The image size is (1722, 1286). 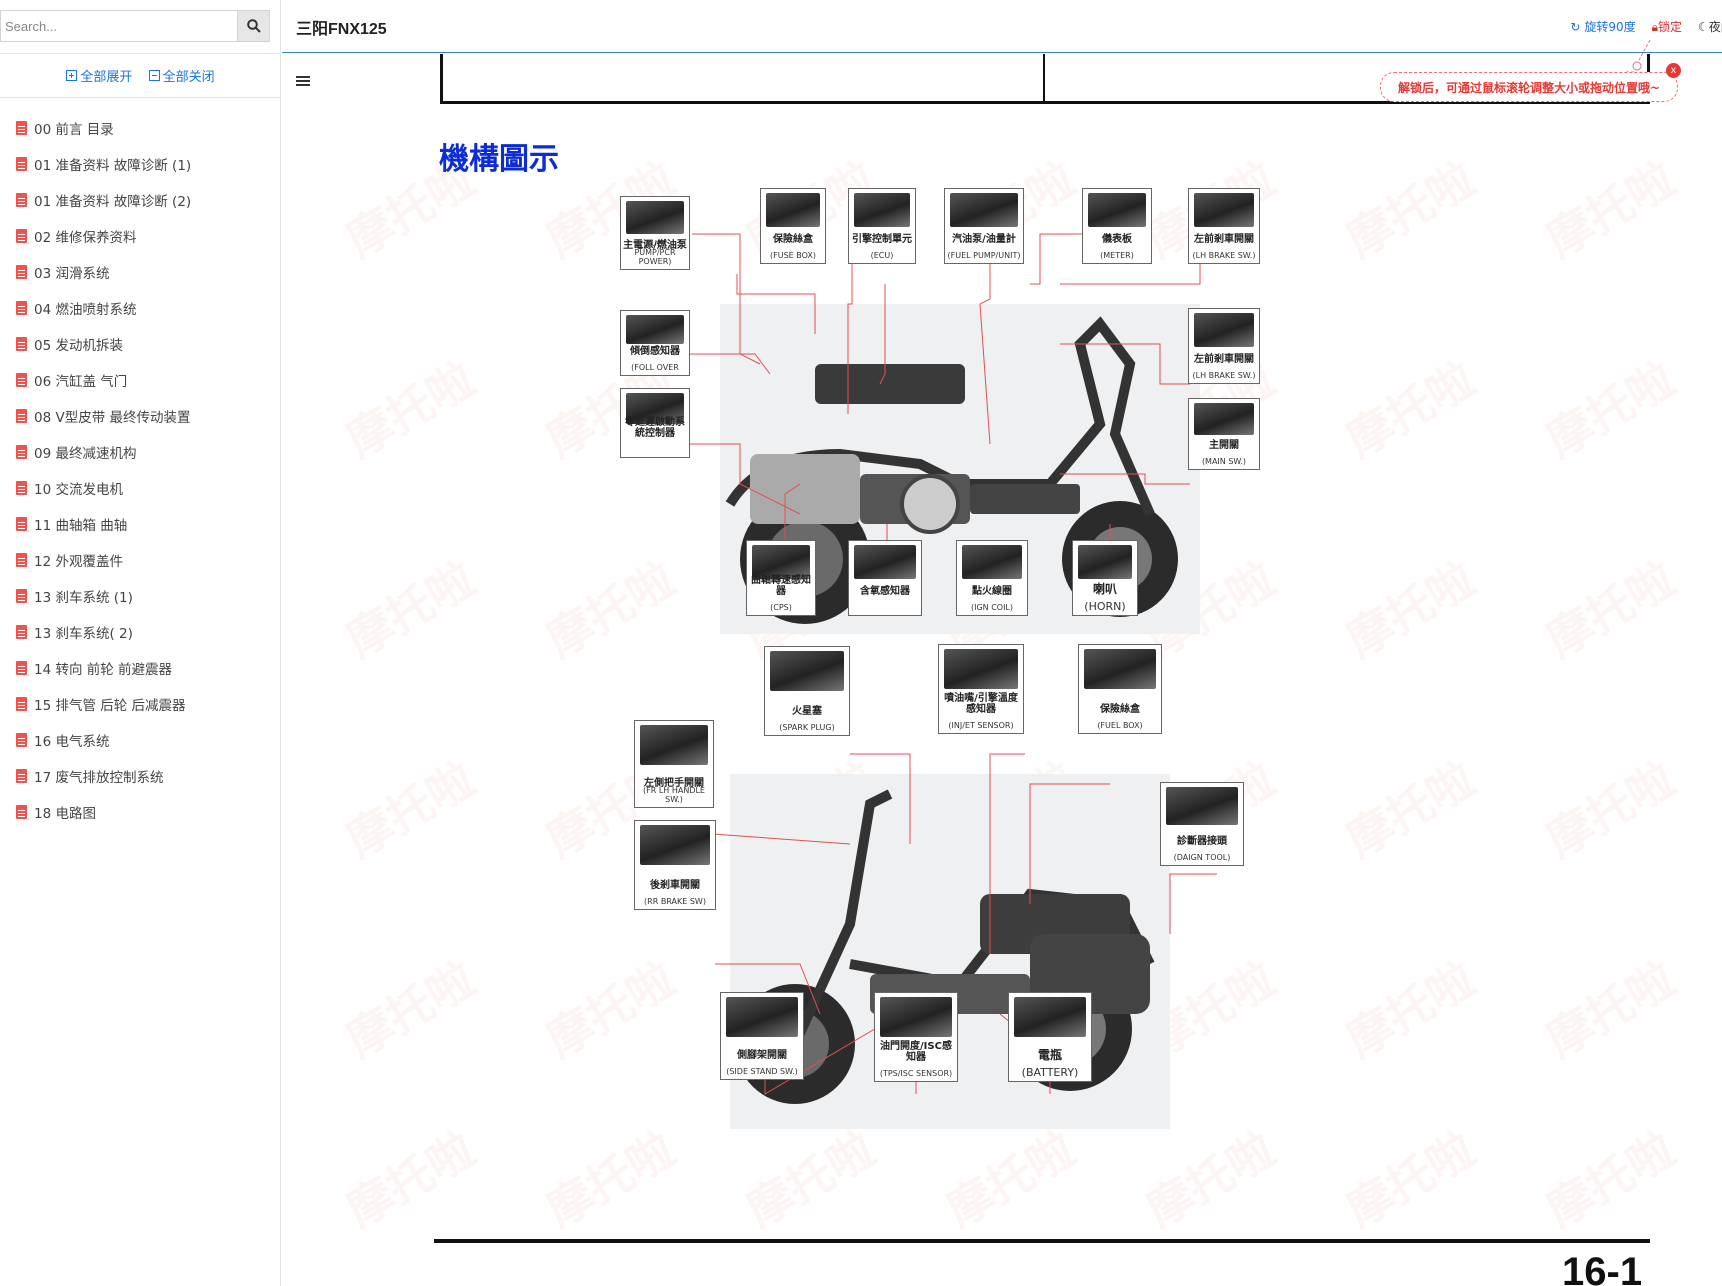 I want to click on expand-collapse-row: 全部展开 全部关闭, so click(x=140, y=75).